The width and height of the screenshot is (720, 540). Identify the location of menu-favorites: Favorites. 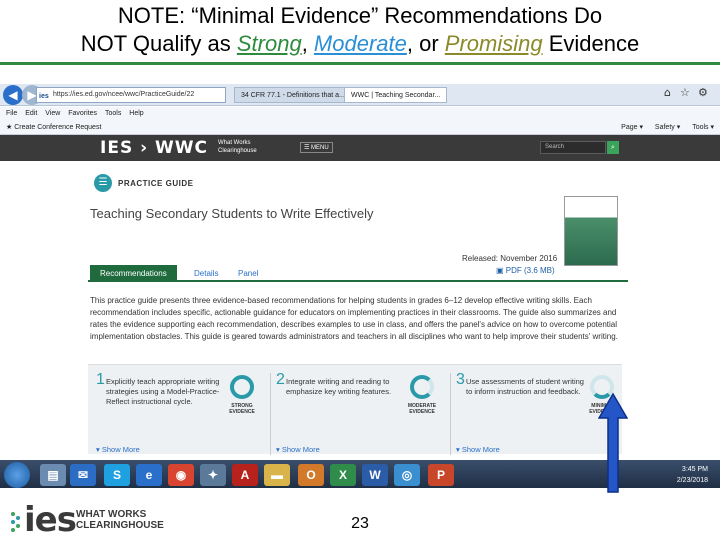
(82, 113).